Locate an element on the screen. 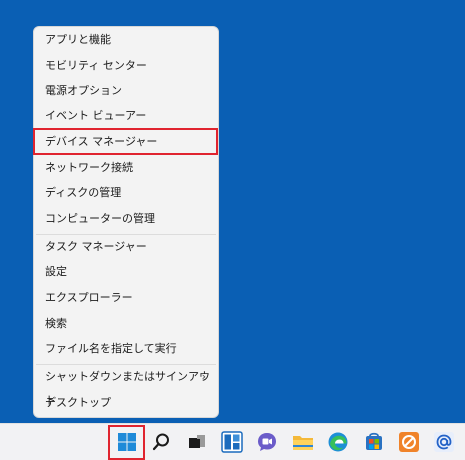  menu-item-explorer: エクスプローラー is located at coordinates (126, 298).